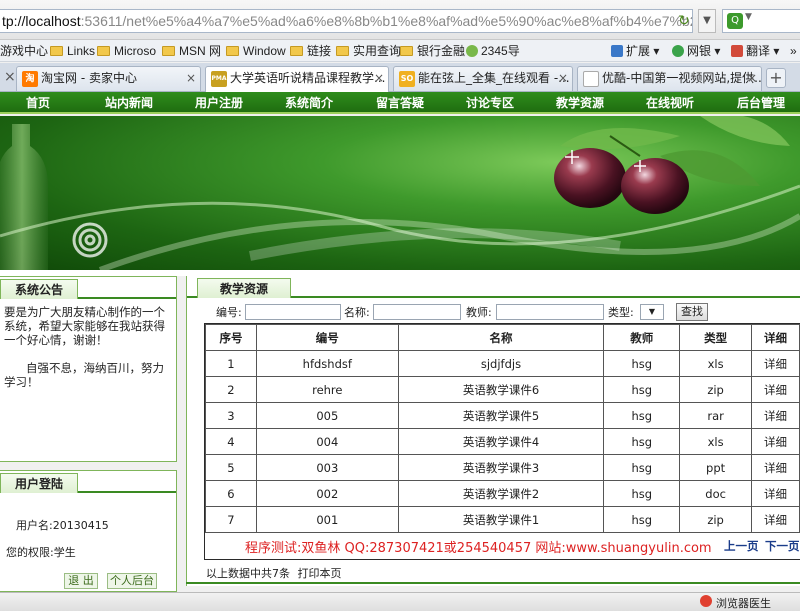 Image resolution: width=800 pixels, height=611 pixels. What do you see at coordinates (231, 389) in the screenshot?
I see `cell-index: 2` at bounding box center [231, 389].